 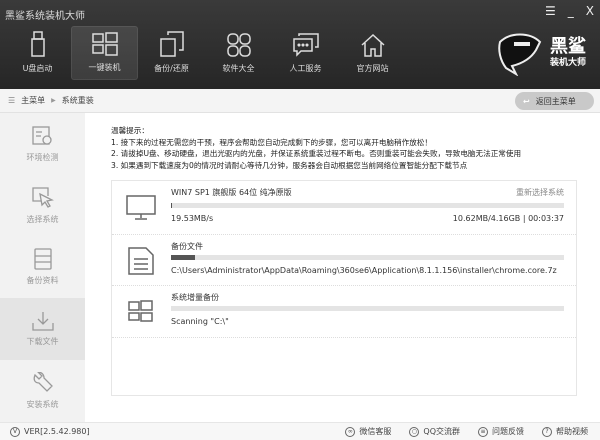 What do you see at coordinates (15, 431) in the screenshot?
I see `version-icon: V` at bounding box center [15, 431].